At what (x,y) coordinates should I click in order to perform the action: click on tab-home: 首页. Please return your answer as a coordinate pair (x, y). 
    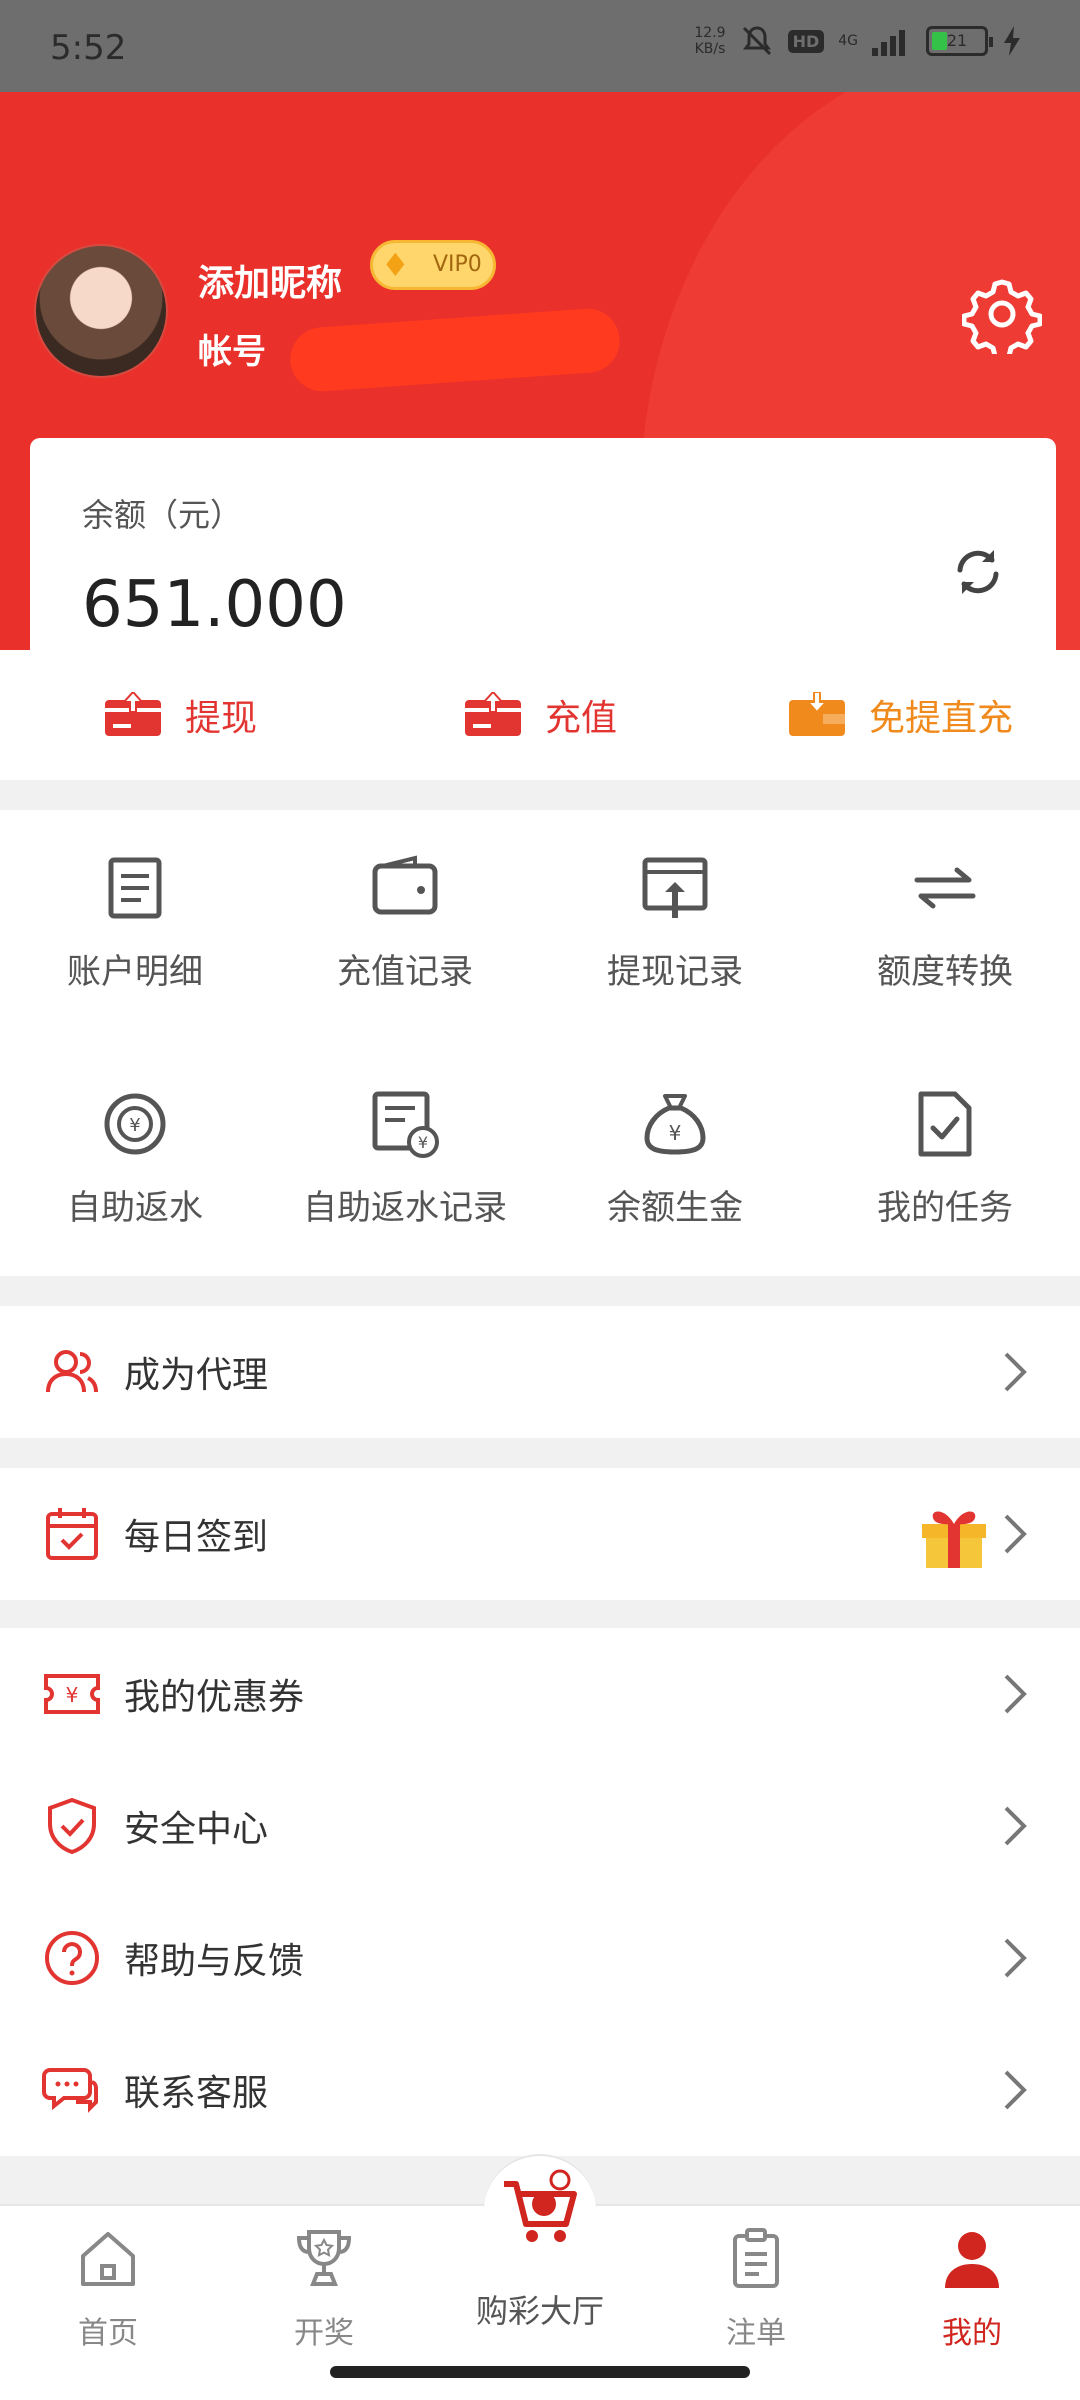
    Looking at the image, I should click on (108, 2289).